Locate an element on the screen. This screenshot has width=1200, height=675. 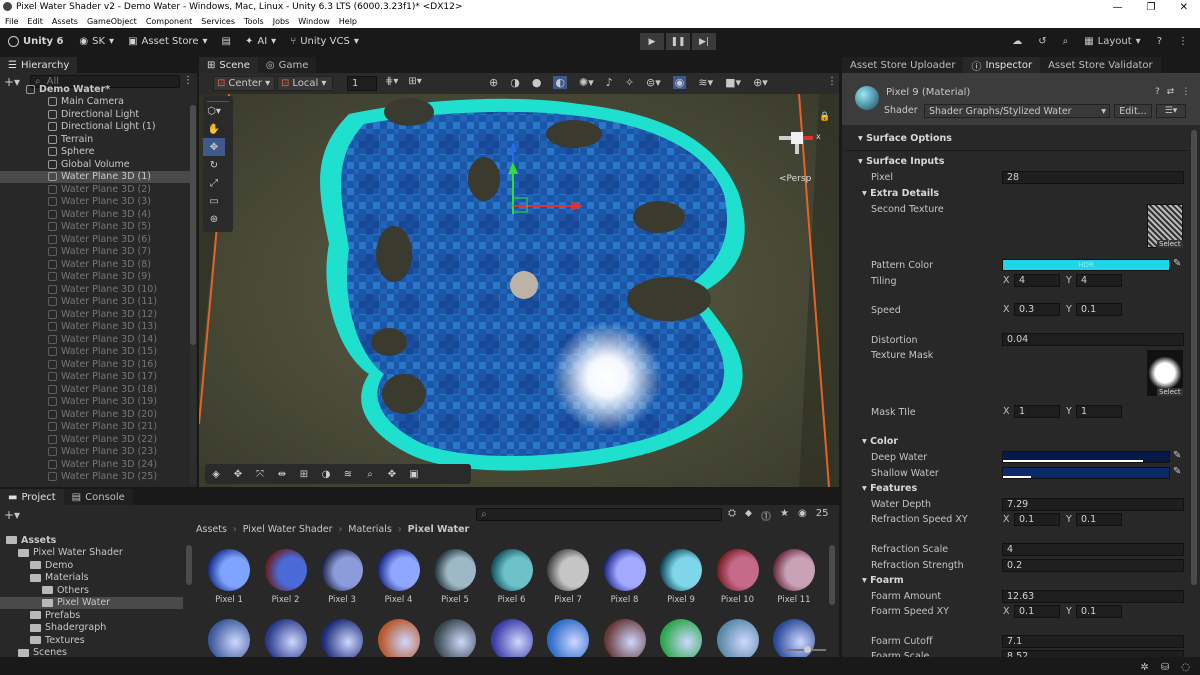
scene-options-icon: ⋮ is located at coordinates (832, 81).